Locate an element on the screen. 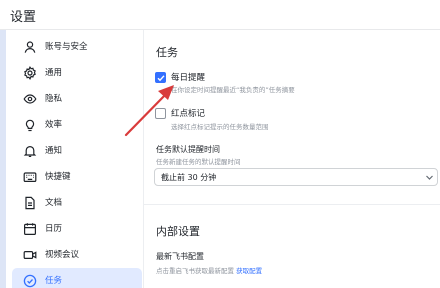 The width and height of the screenshot is (440, 288). gear-icon is located at coordinates (30, 73).